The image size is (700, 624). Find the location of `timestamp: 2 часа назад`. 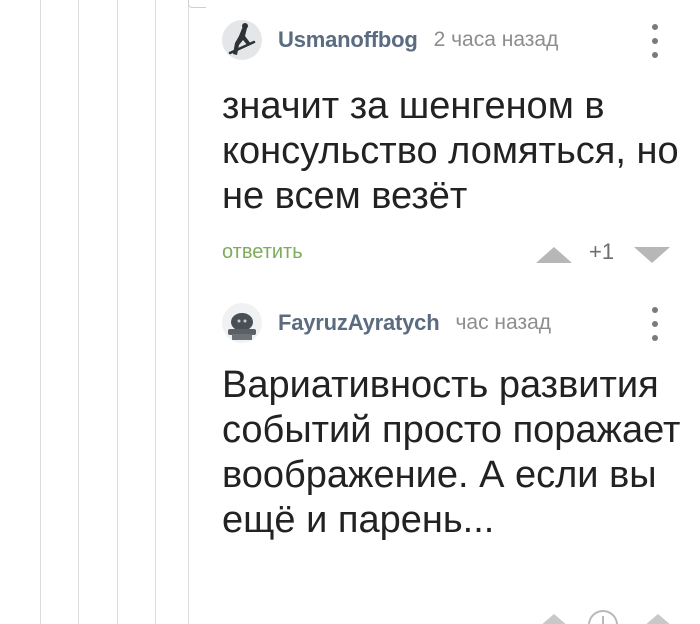

timestamp: 2 часа назад is located at coordinates (496, 40).